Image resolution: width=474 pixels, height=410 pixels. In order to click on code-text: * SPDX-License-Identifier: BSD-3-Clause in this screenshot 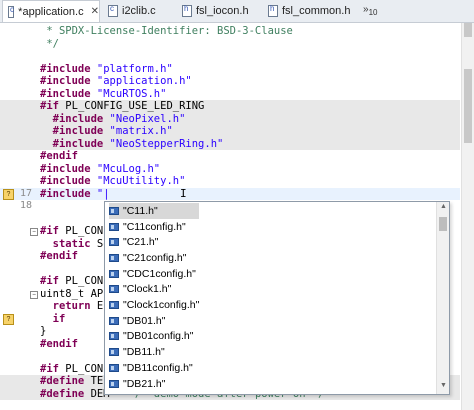, I will do `click(166, 31)`.